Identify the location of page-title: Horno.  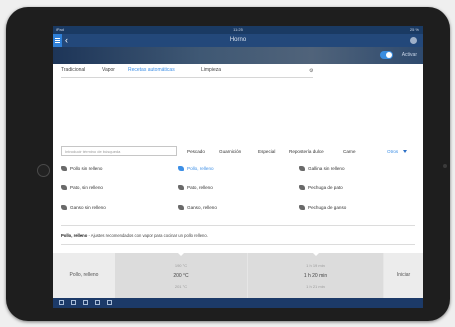
(238, 40).